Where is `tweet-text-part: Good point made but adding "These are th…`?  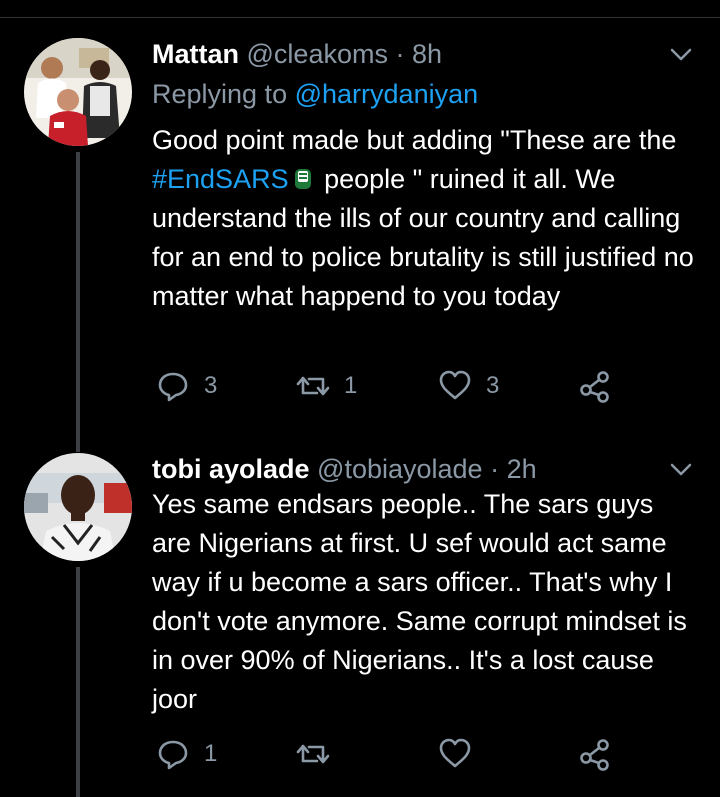
tweet-text-part: Good point made but adding "These are th… is located at coordinates (414, 140).